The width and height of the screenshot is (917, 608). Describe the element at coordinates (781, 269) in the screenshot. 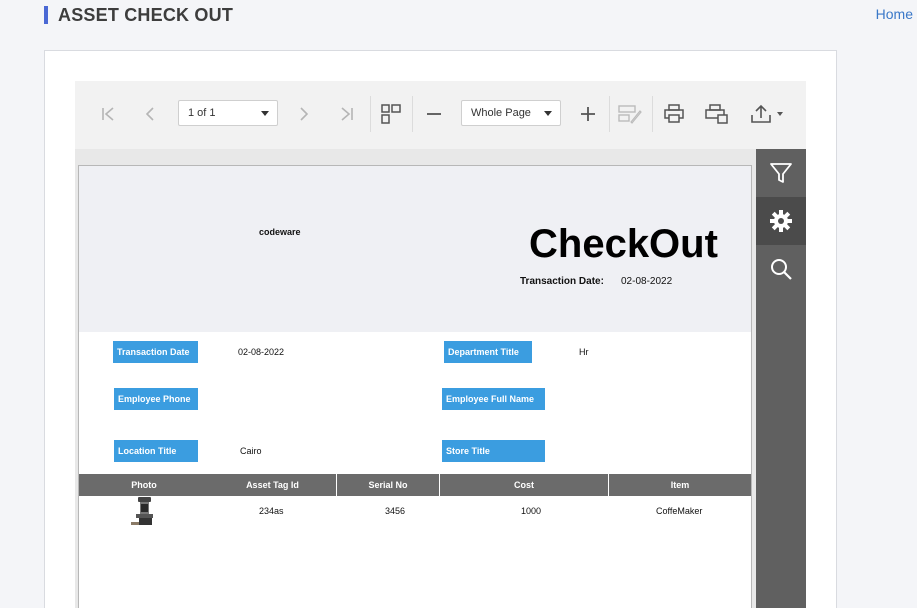

I see `search-icon` at that location.